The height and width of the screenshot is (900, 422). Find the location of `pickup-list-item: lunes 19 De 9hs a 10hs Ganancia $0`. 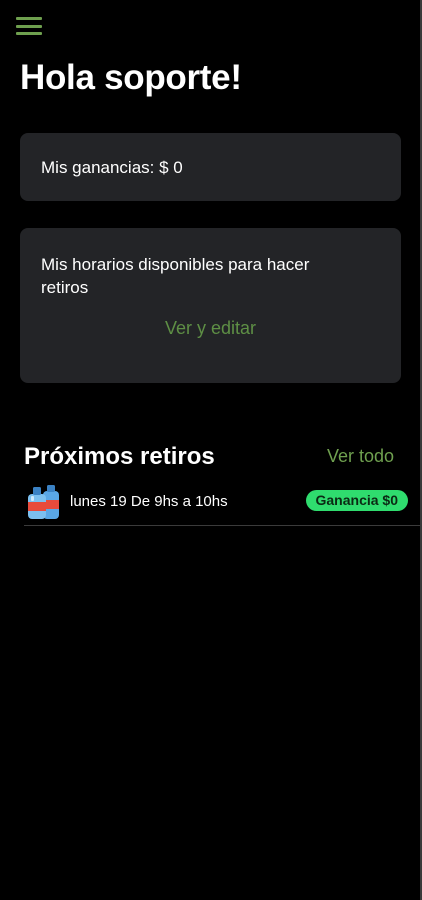

pickup-list-item: lunes 19 De 9hs a 10hs Ganancia $0 is located at coordinates (222, 503).